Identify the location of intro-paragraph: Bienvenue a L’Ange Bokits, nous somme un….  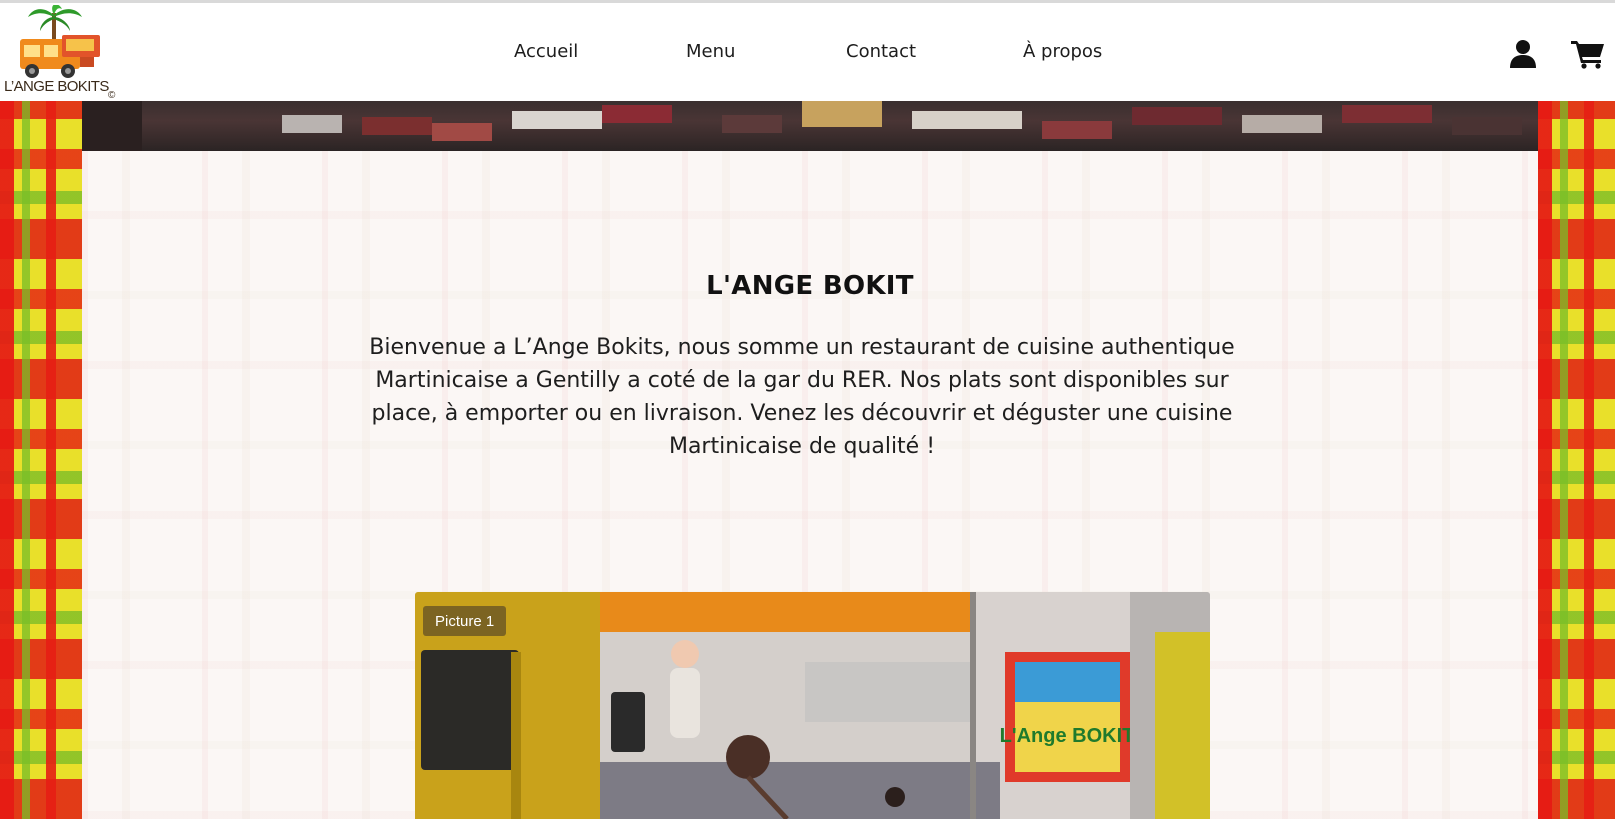
(802, 397).